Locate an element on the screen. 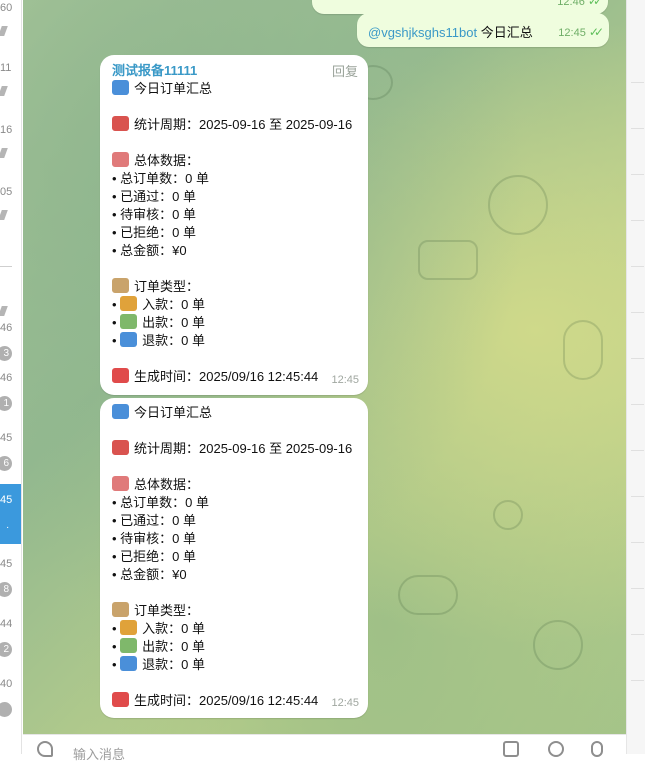 The width and height of the screenshot is (645, 763). command-icon is located at coordinates (511, 749).